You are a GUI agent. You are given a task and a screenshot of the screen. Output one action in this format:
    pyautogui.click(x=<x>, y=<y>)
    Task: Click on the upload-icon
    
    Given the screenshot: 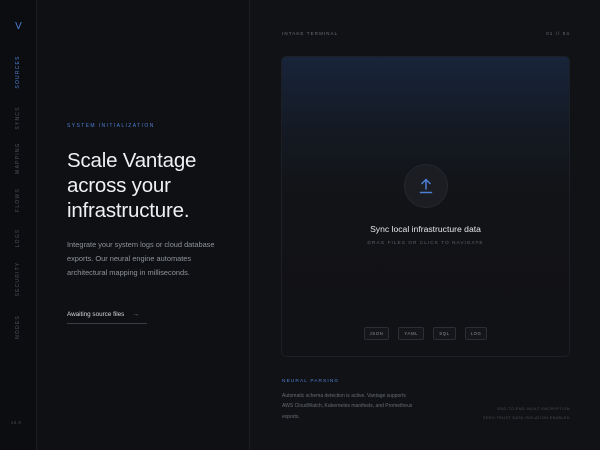 What is the action you would take?
    pyautogui.click(x=426, y=186)
    